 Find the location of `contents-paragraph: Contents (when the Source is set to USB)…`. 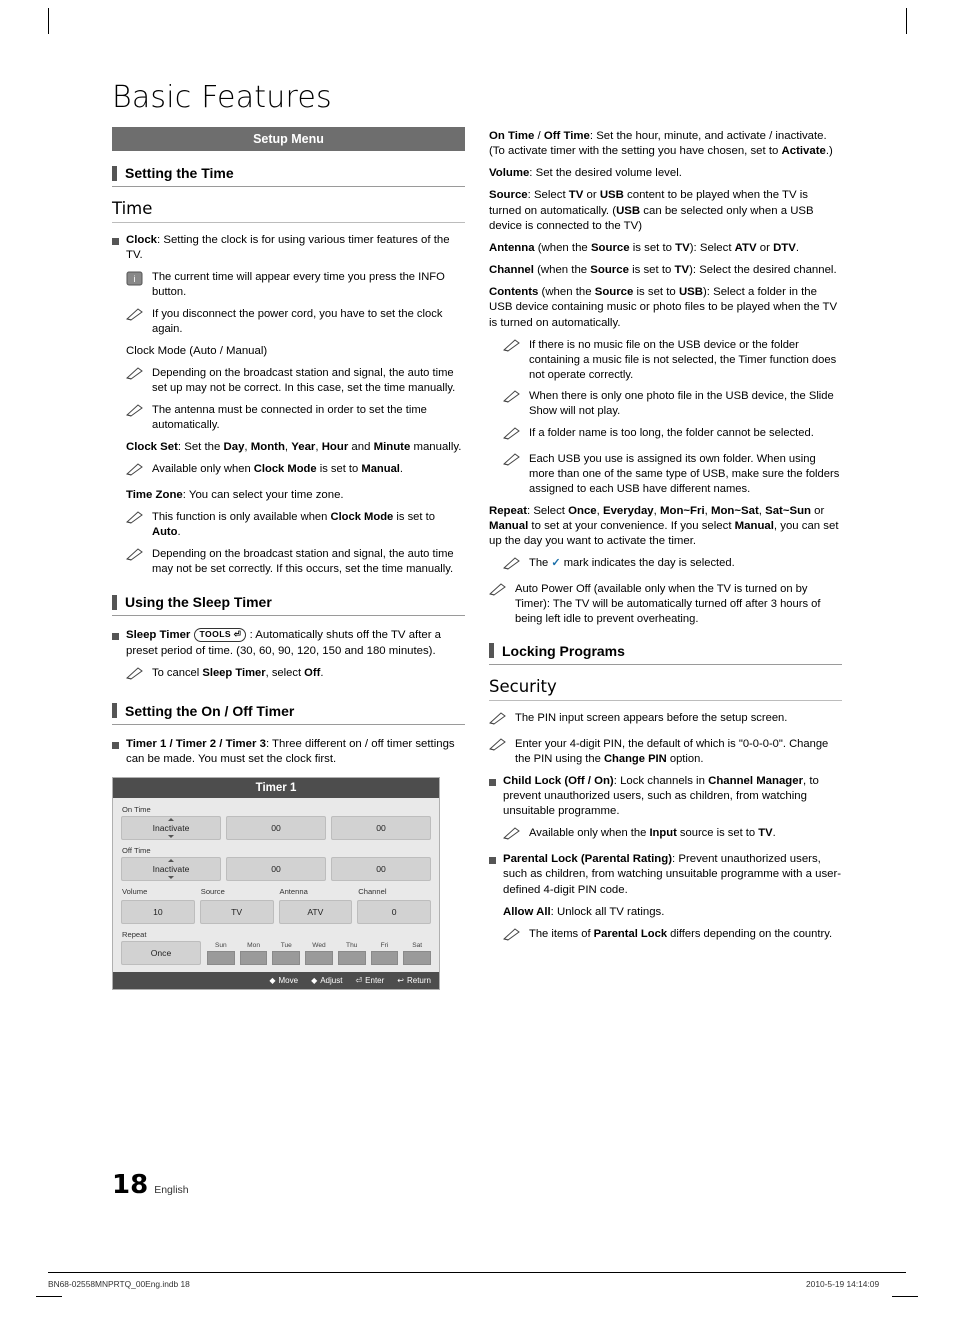

contents-paragraph: Contents (when the Source is set to USB)… is located at coordinates (663, 307).